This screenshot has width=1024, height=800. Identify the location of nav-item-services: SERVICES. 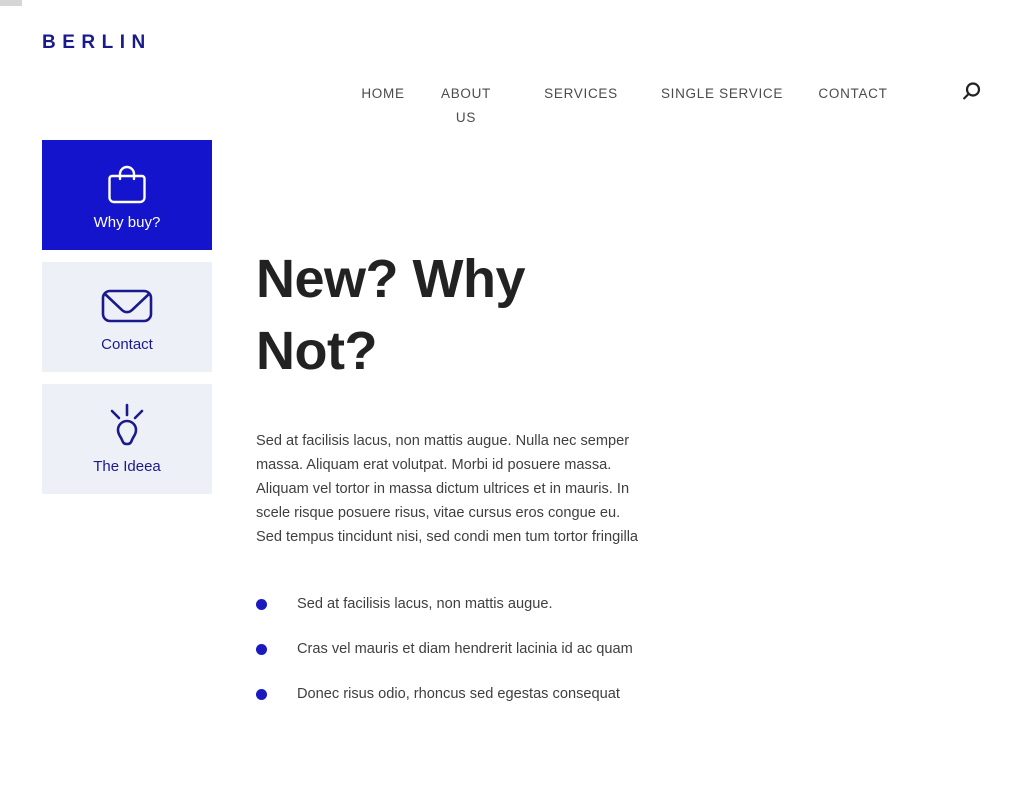
(581, 94).